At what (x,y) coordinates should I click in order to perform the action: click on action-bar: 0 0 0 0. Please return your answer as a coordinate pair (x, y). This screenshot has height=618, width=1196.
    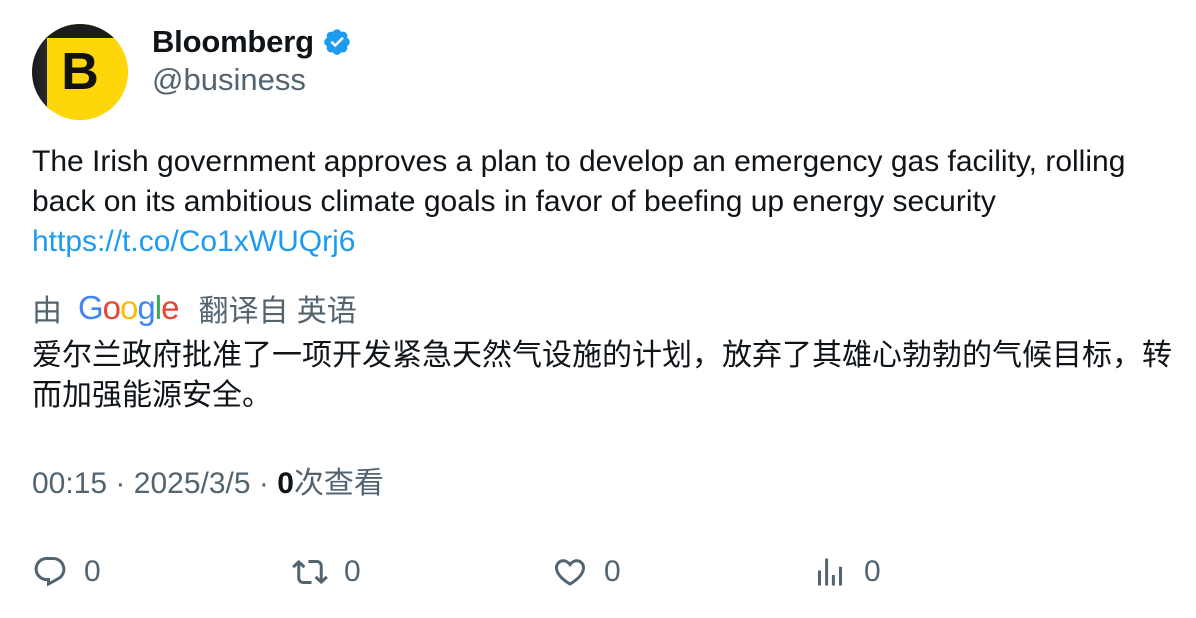
    Looking at the image, I should click on (602, 572).